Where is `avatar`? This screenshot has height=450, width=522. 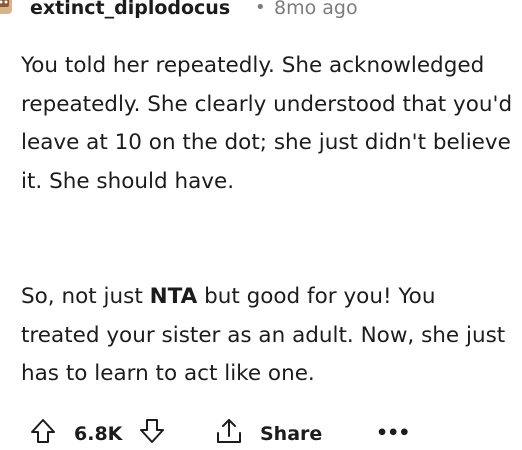 avatar is located at coordinates (8, 10).